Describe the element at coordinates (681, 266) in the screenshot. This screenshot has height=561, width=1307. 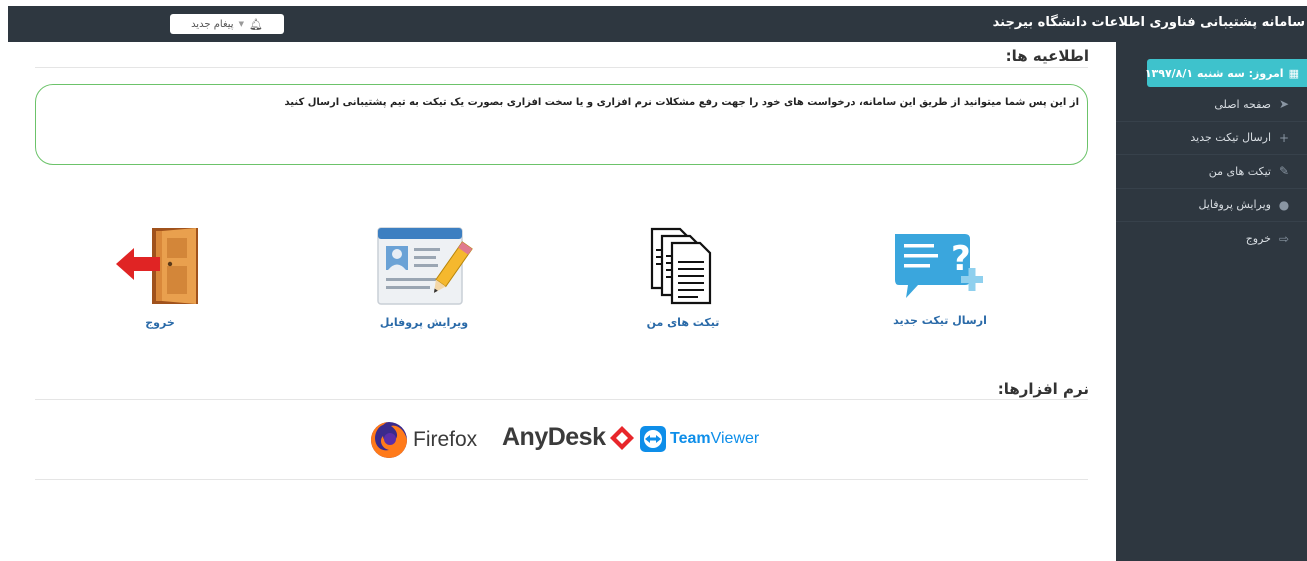
I see `documents-icon` at that location.